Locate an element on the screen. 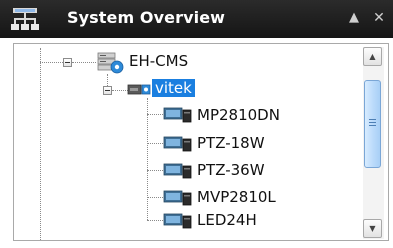  scroll-down-button: ▼ is located at coordinates (372, 228).